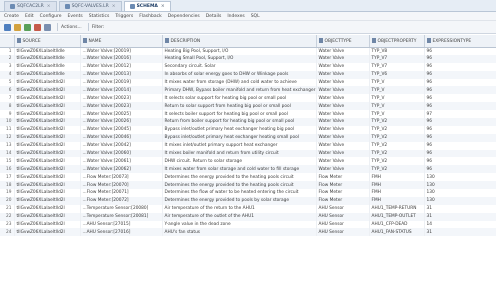 The width and height of the screenshot is (496, 307). What do you see at coordinates (121, 145) in the screenshot?
I see `cell-name: ...Water Valve:[20042]` at bounding box center [121, 145].